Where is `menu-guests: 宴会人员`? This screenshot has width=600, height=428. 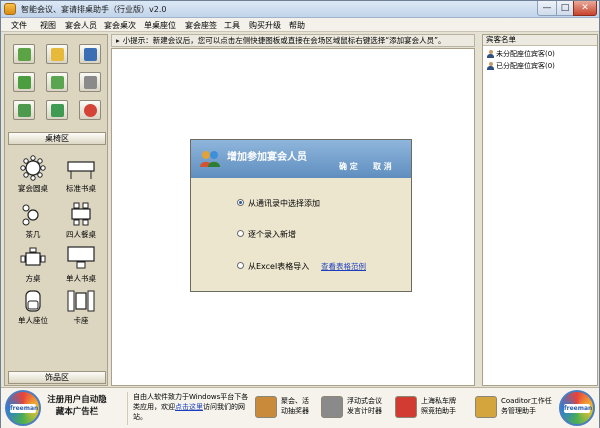 menu-guests: 宴会人员 is located at coordinates (81, 25).